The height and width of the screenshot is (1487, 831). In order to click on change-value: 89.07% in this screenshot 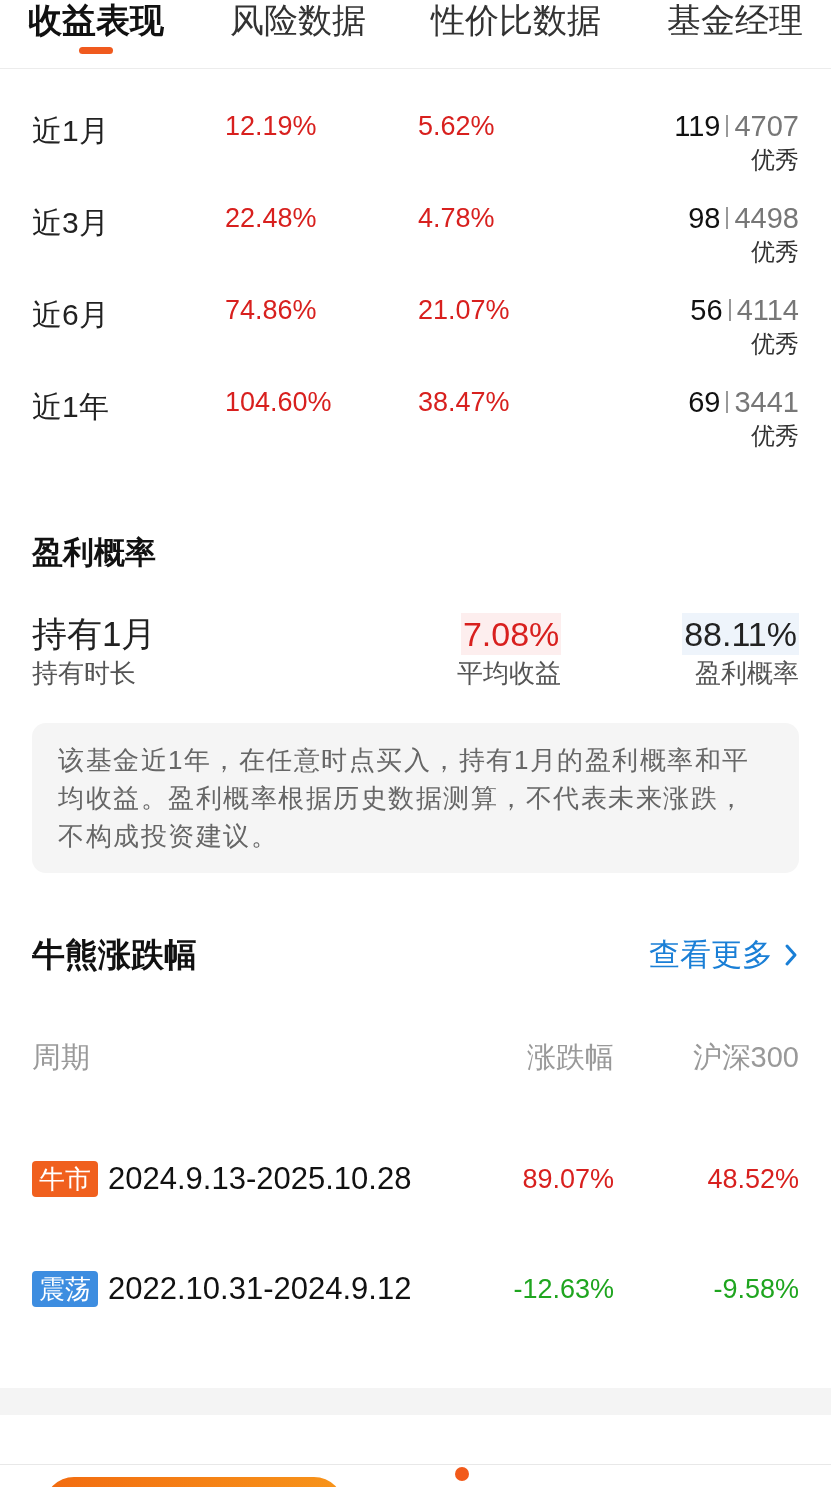, I will do `click(567, 1179)`.